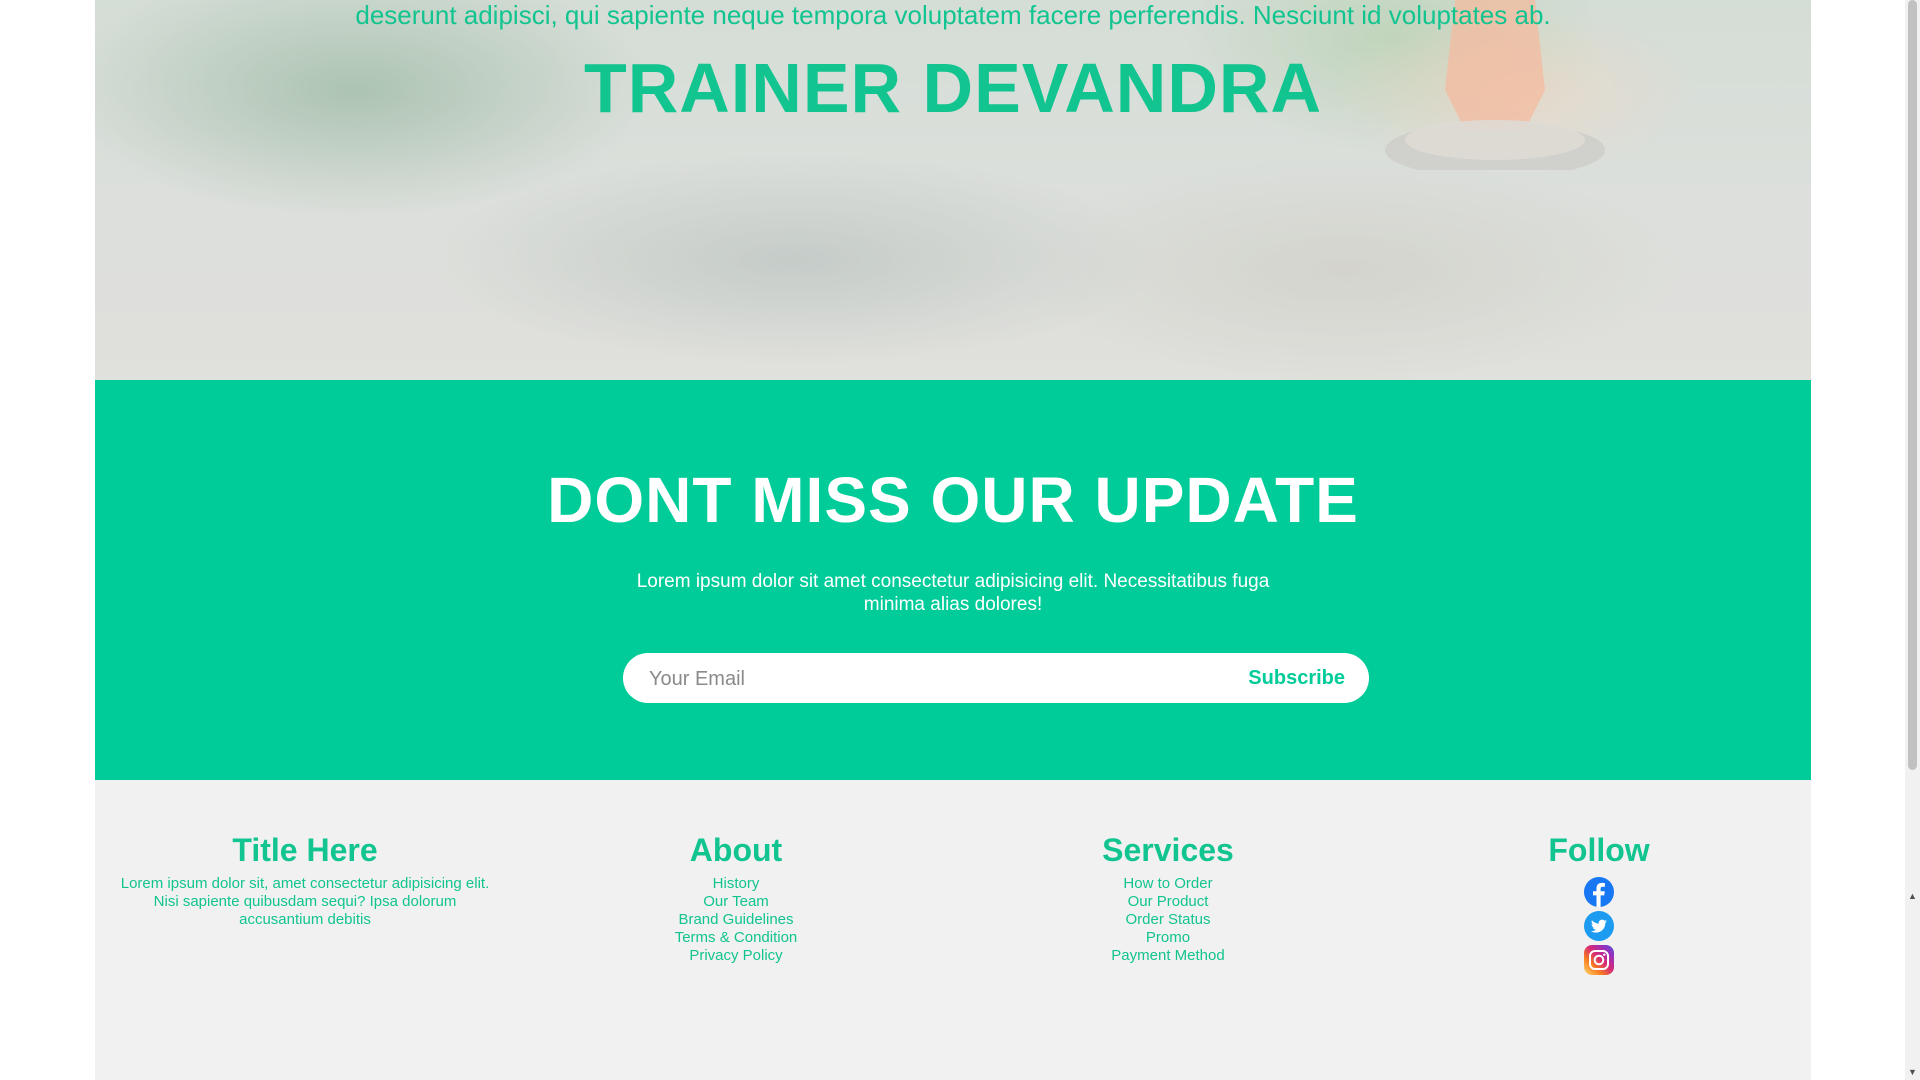 The height and width of the screenshot is (1080, 1920). What do you see at coordinates (1912, 1072) in the screenshot?
I see `scroll-down-arrow-icon: ▼` at bounding box center [1912, 1072].